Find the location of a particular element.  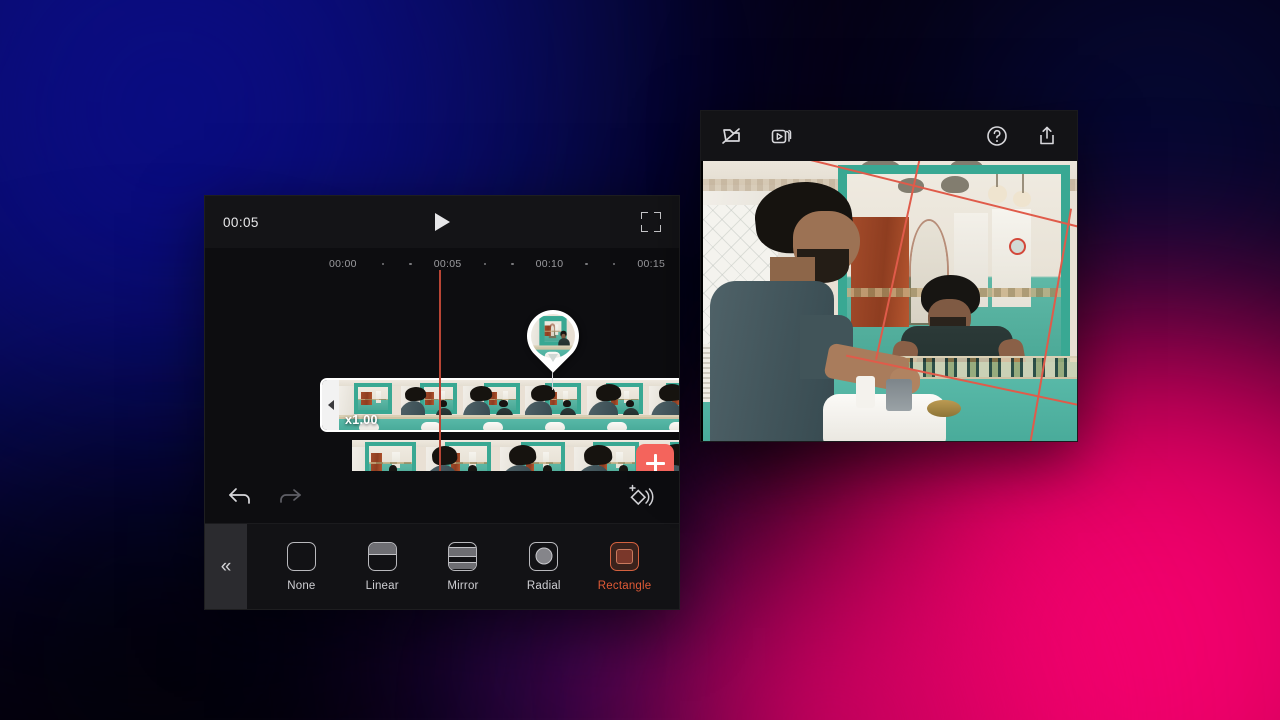

share-button is located at coordinates (1047, 136).